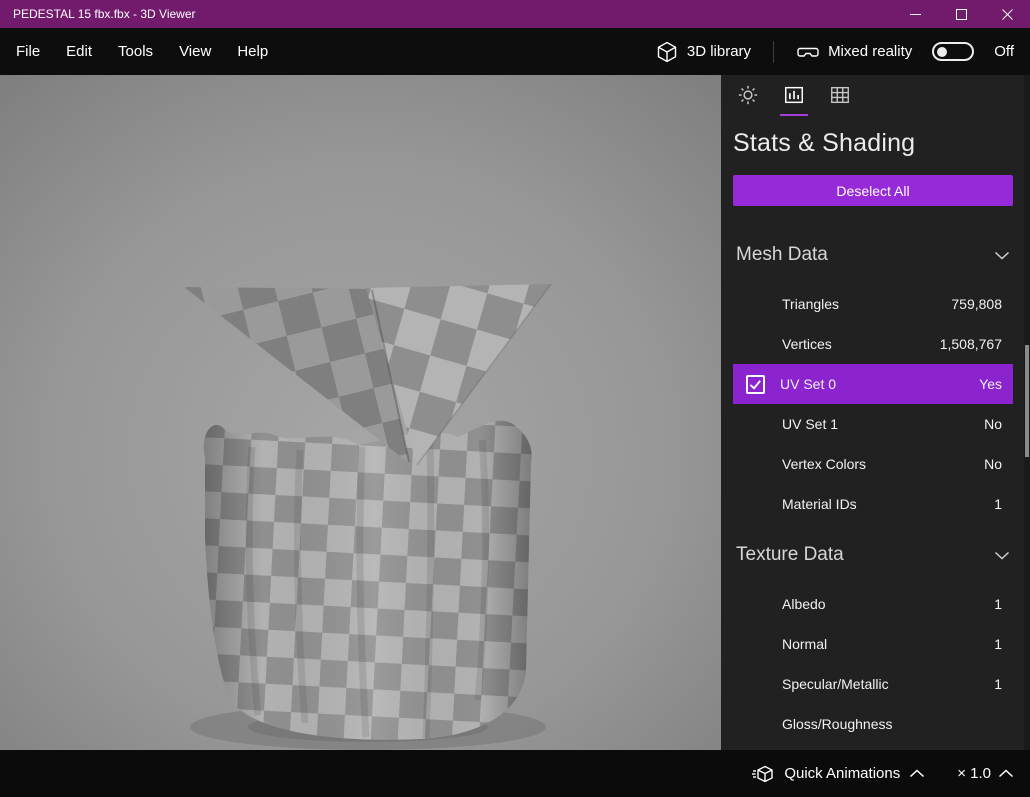 This screenshot has height=797, width=1030. I want to click on tab-lighting, so click(748, 100).